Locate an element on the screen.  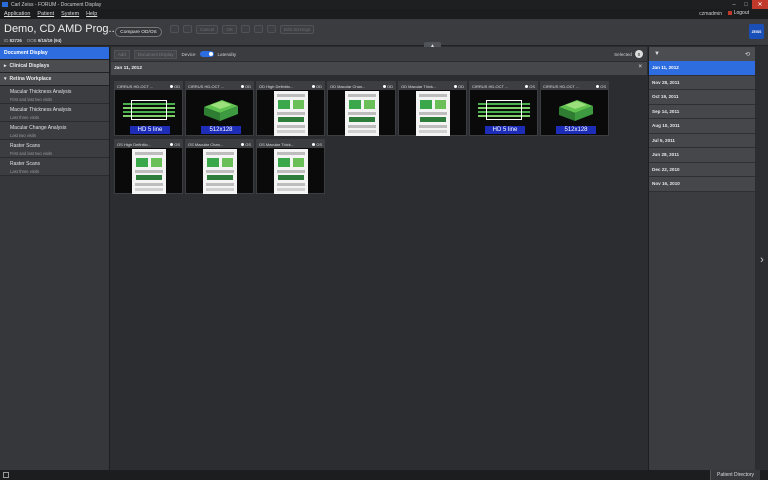
print-icon is located at coordinates (174, 29).